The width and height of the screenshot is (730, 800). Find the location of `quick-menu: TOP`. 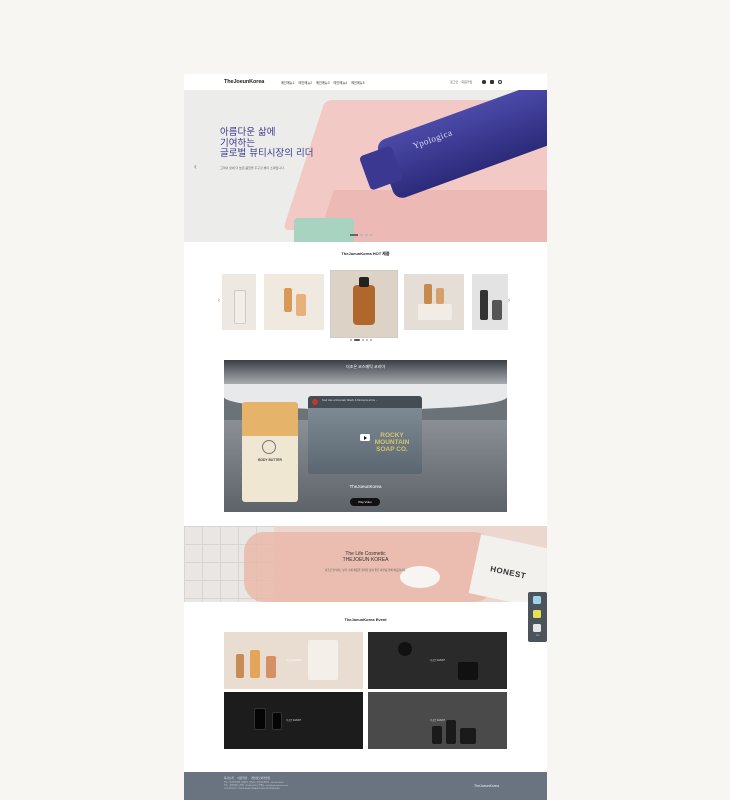

quick-menu: TOP is located at coordinates (537, 617).